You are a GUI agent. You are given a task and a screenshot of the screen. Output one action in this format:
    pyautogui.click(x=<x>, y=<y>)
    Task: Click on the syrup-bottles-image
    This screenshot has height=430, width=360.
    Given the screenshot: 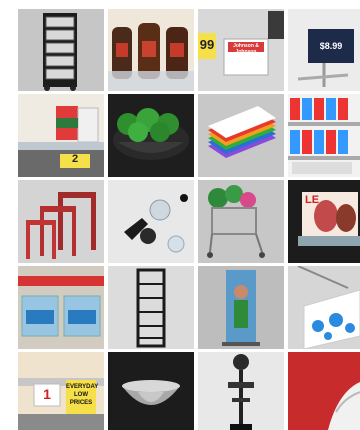 What is the action you would take?
    pyautogui.click(x=151, y=50)
    